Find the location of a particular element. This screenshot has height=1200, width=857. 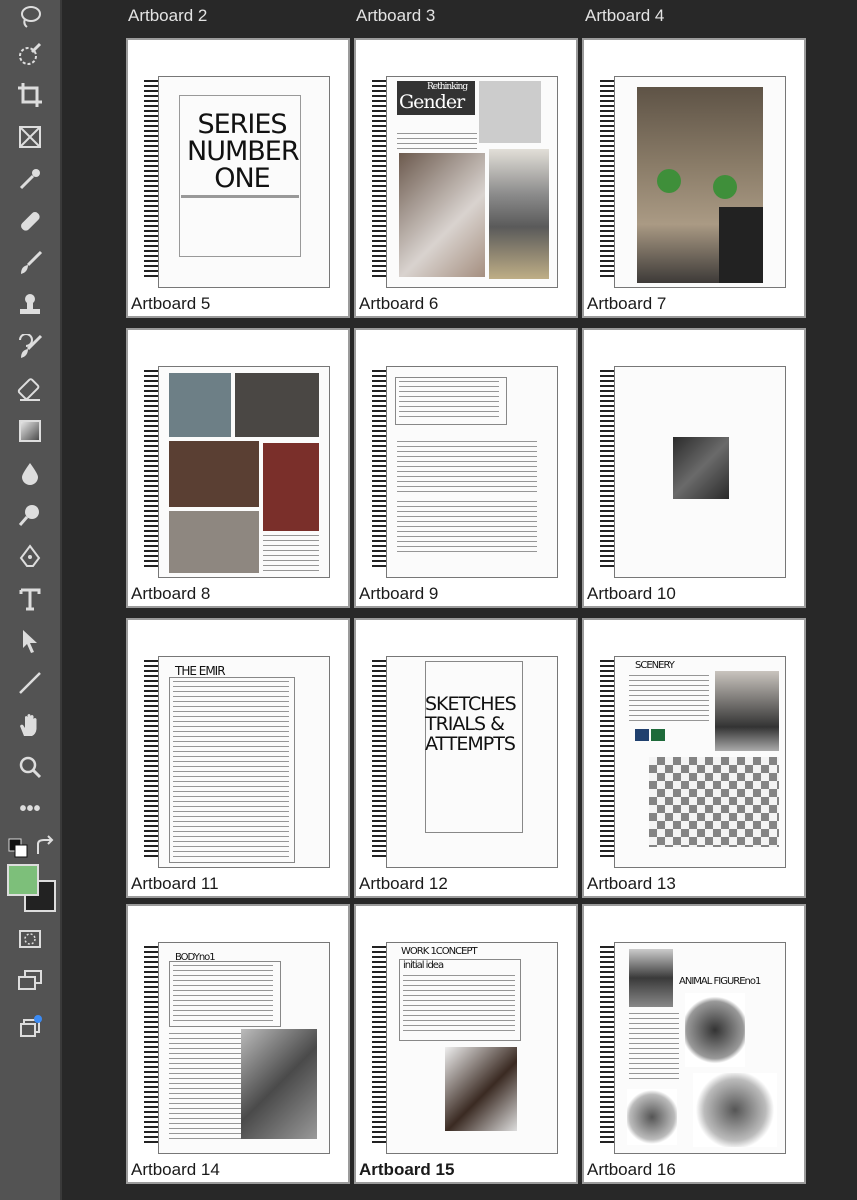

hand-icon is located at coordinates (30, 725).